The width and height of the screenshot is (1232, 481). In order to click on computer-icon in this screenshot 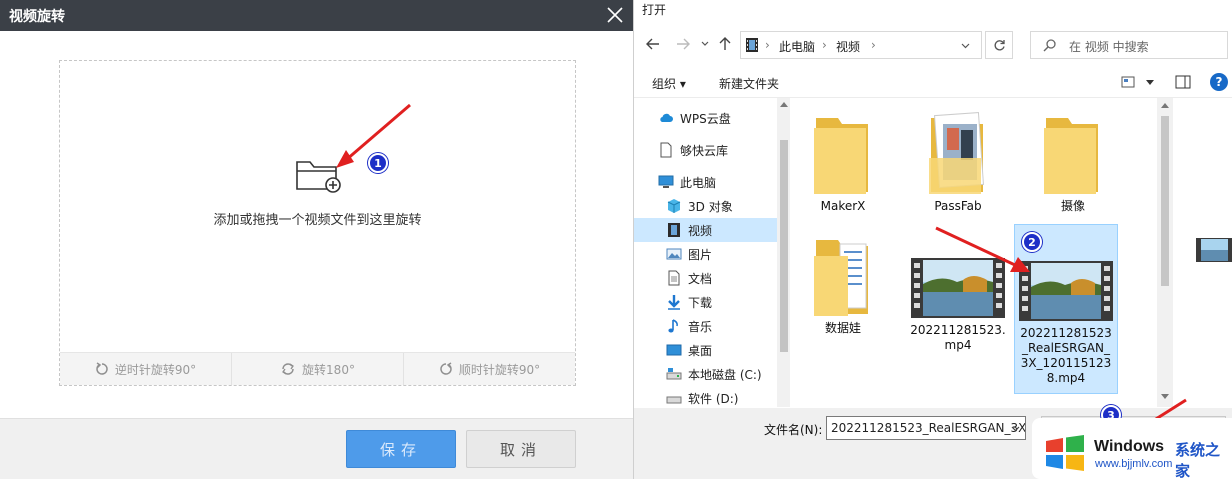, I will do `click(666, 181)`.